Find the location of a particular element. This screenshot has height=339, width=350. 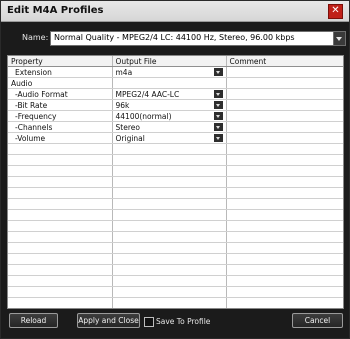

name-label: Name: is located at coordinates (35, 37).